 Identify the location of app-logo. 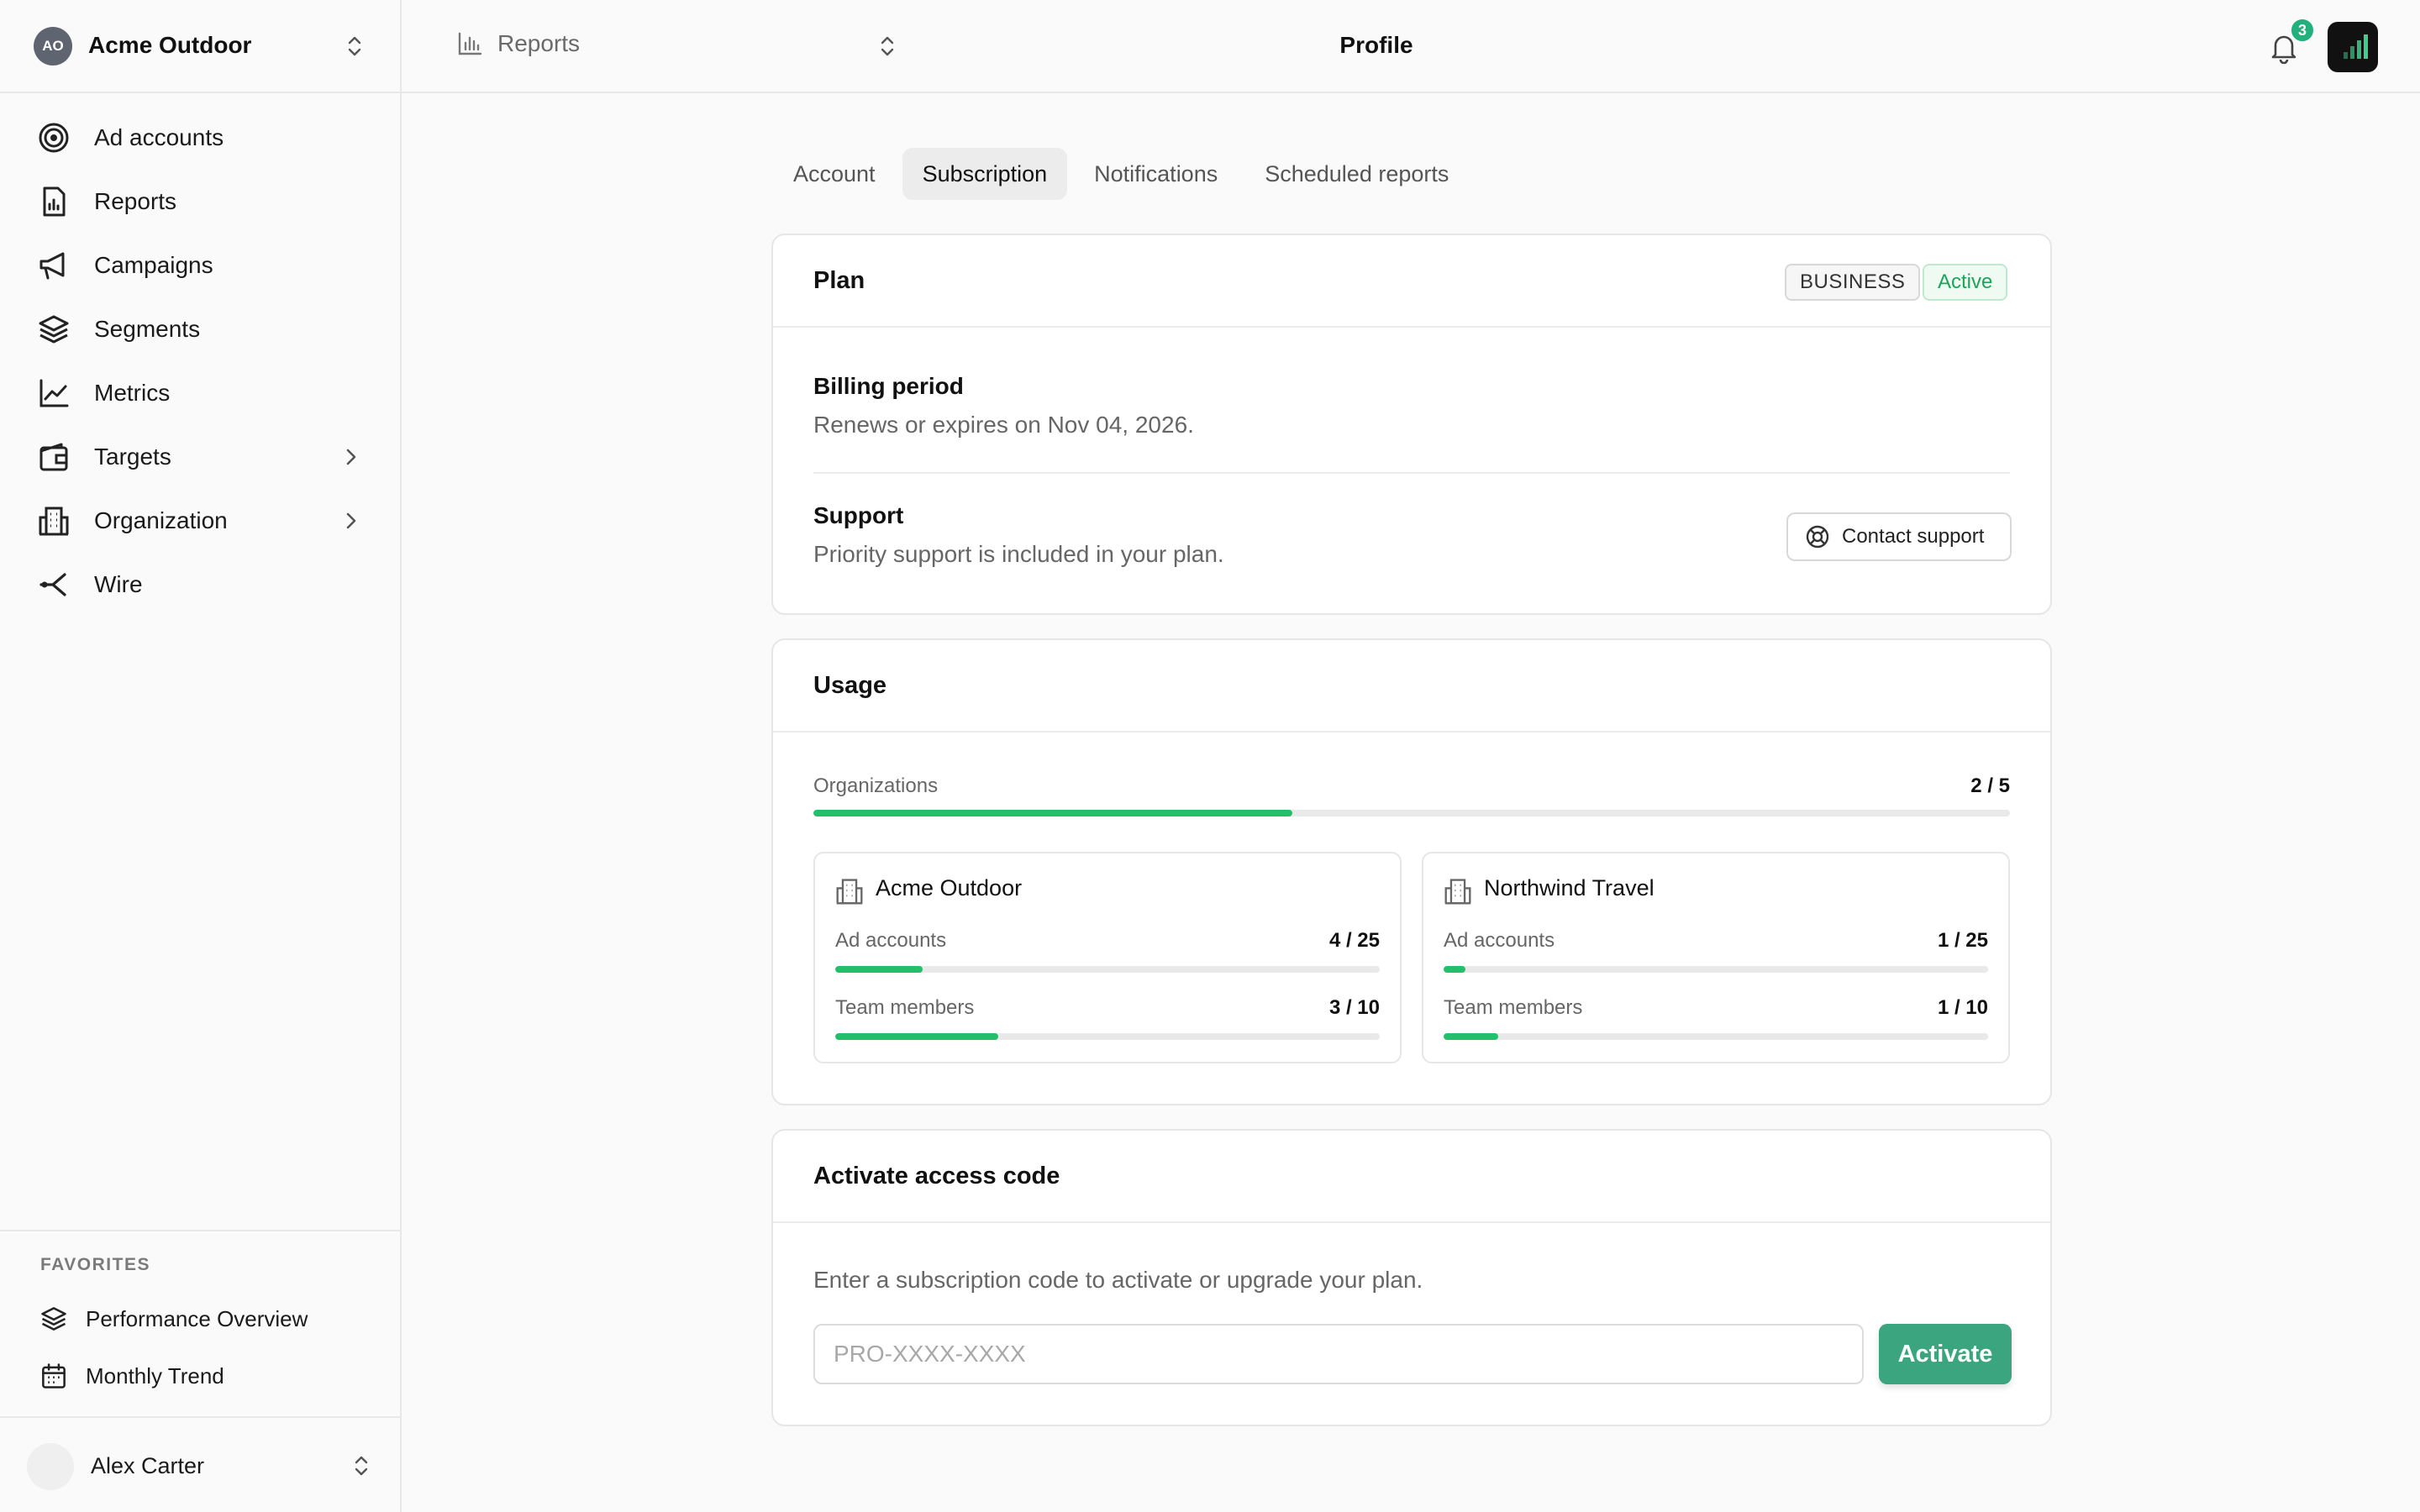
(2353, 47).